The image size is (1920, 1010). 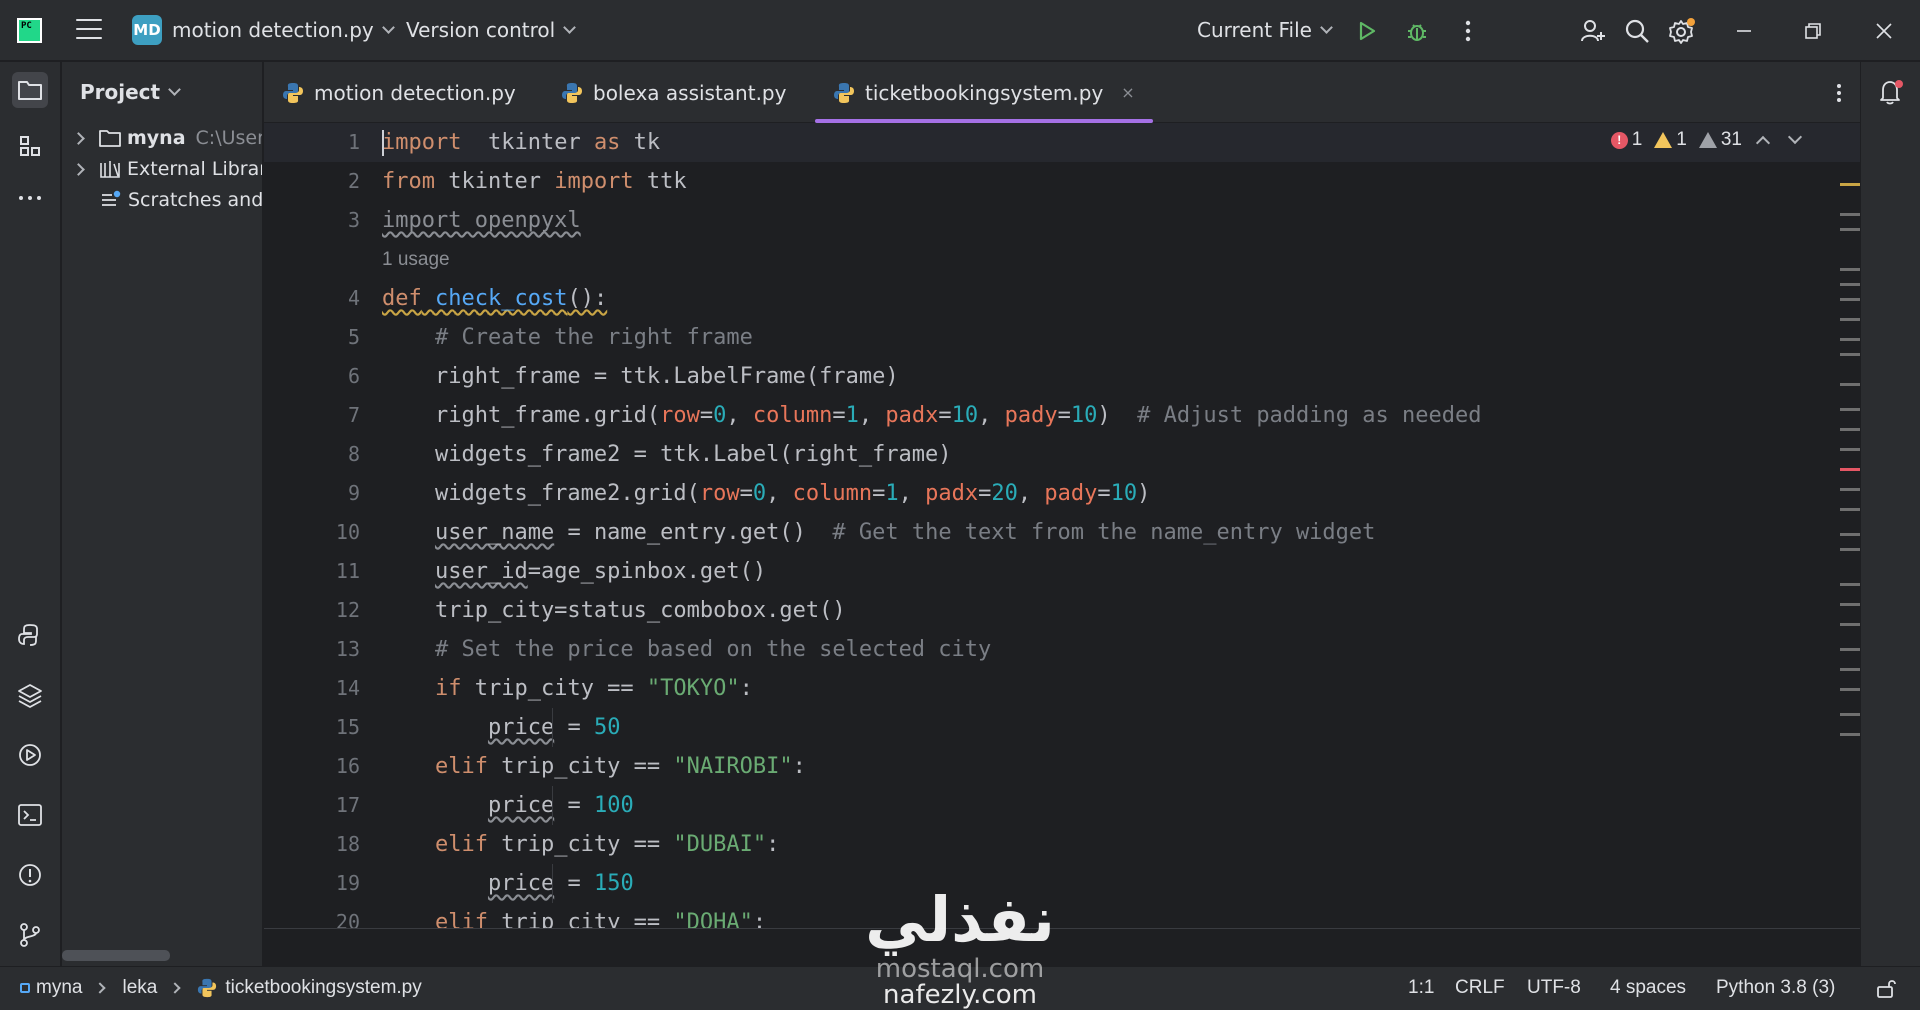 What do you see at coordinates (481, 220) in the screenshot?
I see `code-line: import openpyxl` at bounding box center [481, 220].